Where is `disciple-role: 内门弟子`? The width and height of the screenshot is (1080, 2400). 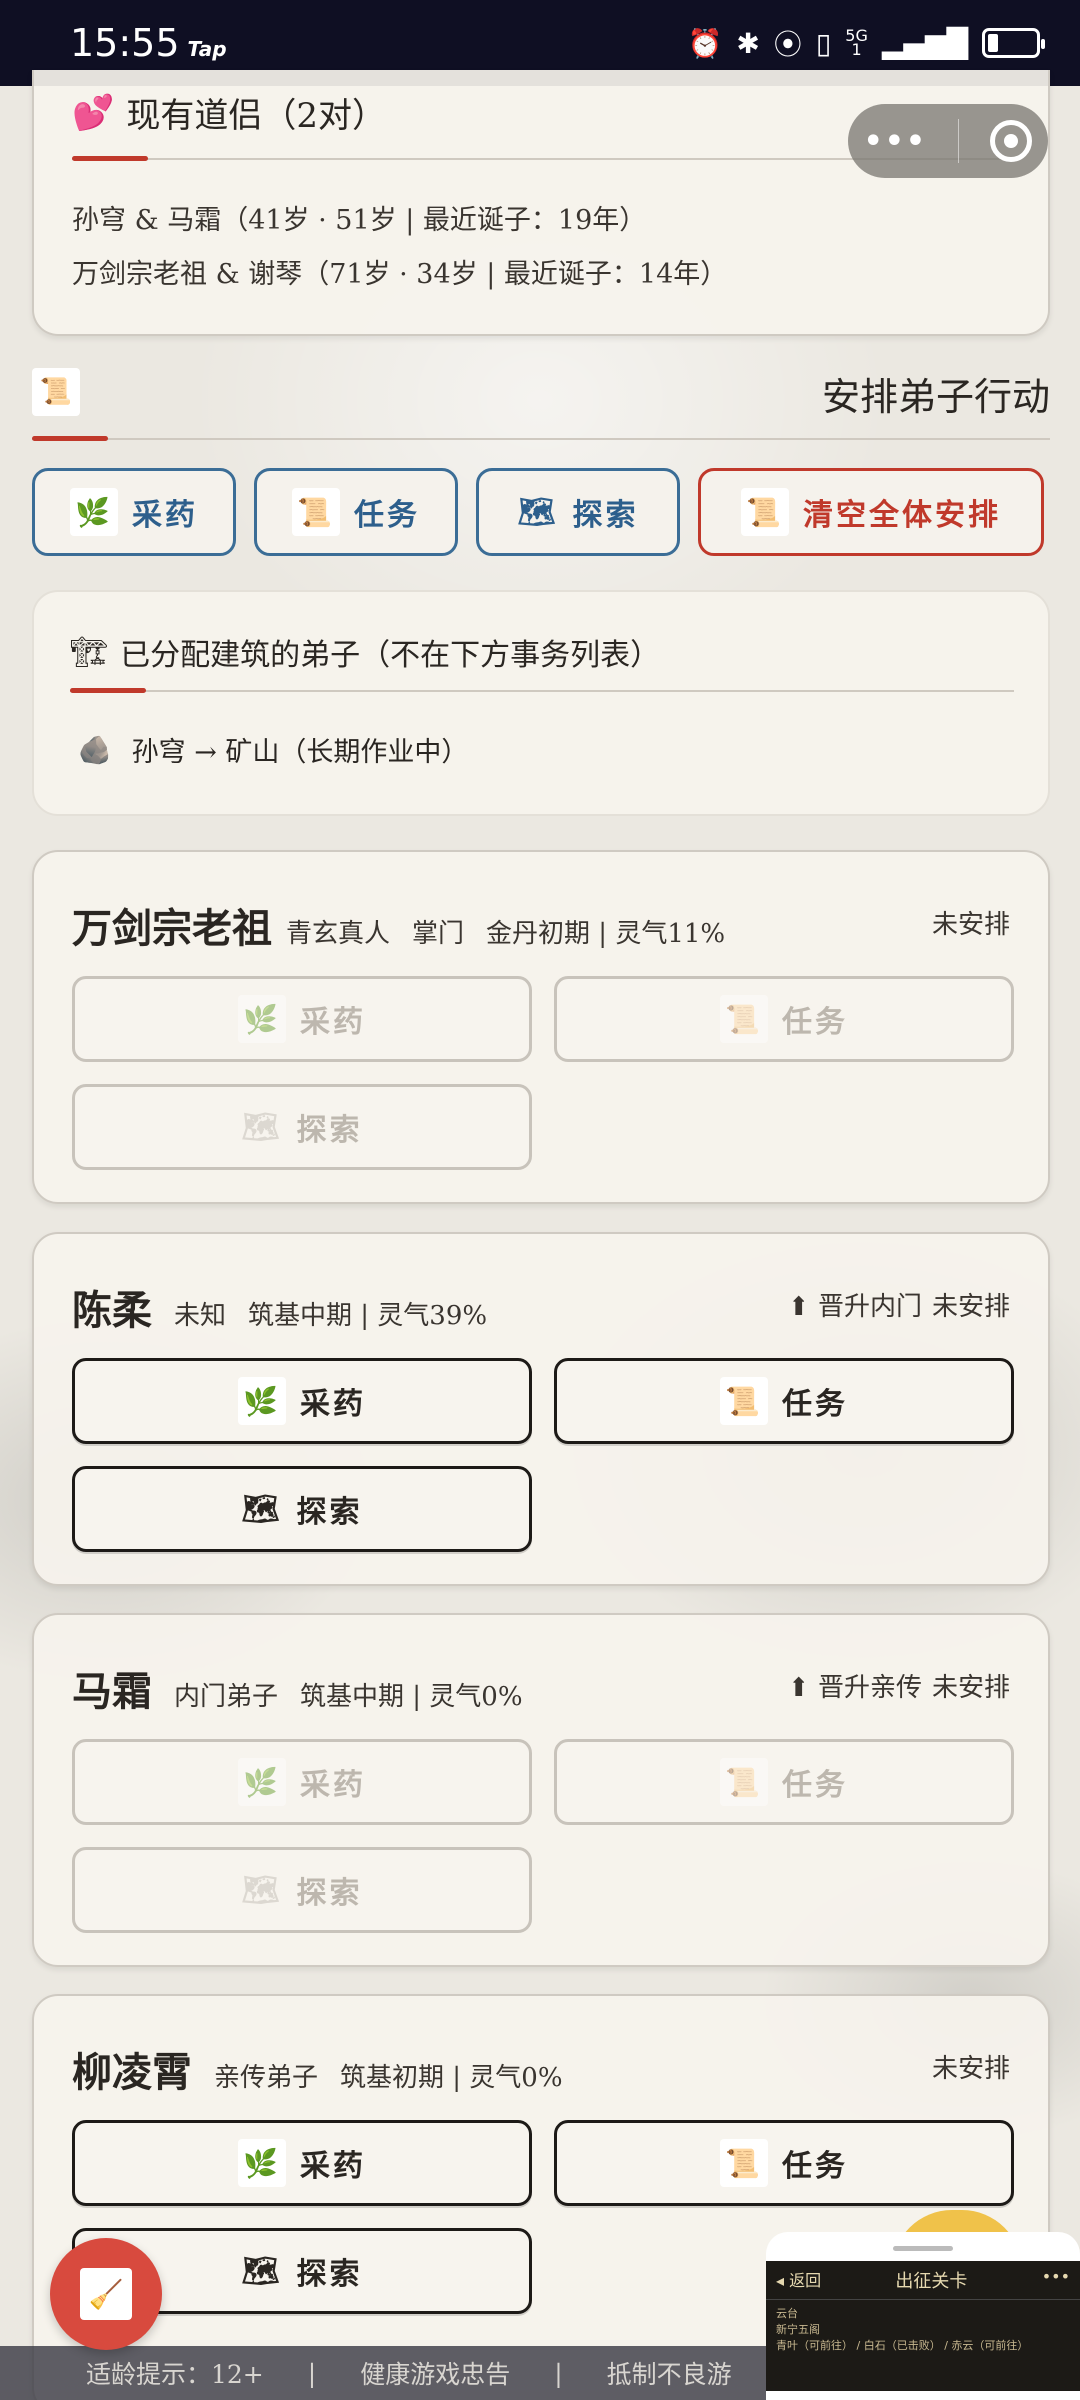 disciple-role: 内门弟子 is located at coordinates (226, 1697).